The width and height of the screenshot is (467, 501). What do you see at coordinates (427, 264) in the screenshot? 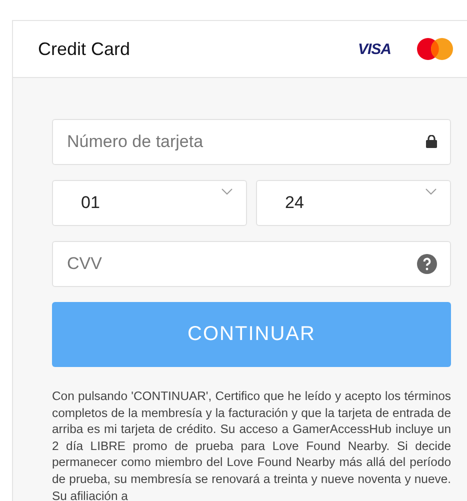
I see `help-icon` at bounding box center [427, 264].